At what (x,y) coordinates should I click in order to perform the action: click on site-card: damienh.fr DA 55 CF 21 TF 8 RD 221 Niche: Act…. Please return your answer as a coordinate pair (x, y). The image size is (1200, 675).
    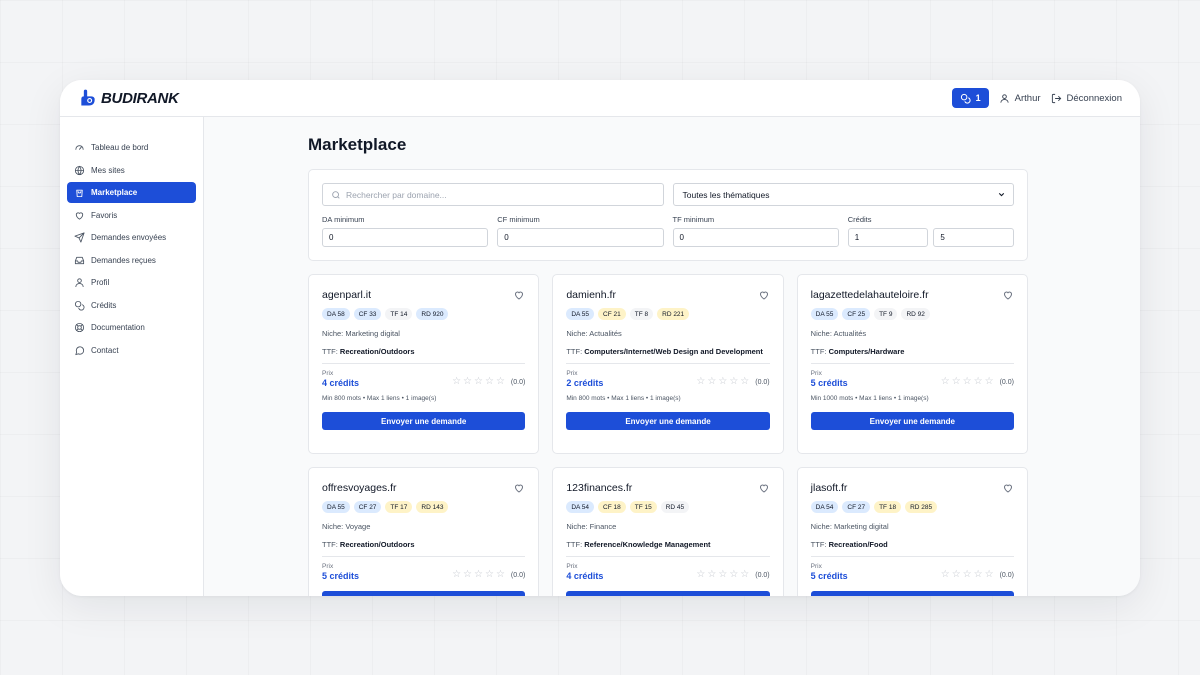
    Looking at the image, I should click on (668, 364).